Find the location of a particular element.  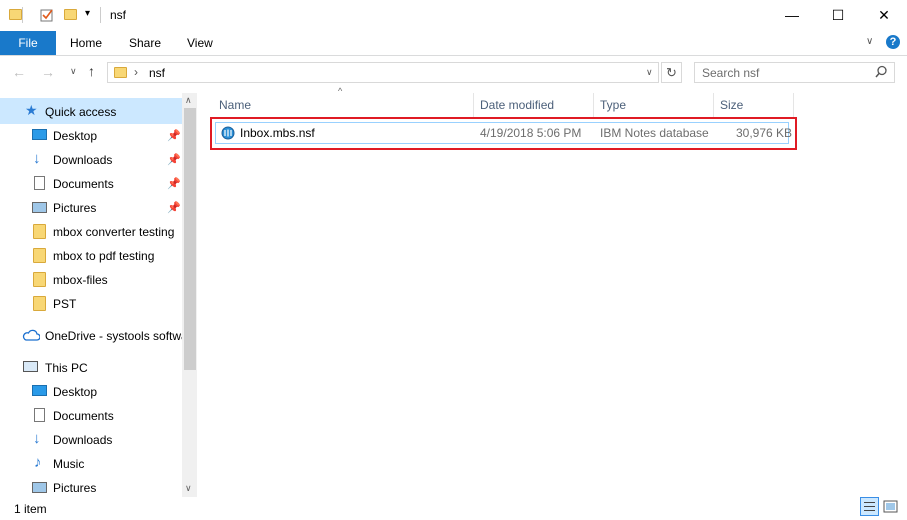

scroll-thumb is located at coordinates (190, 239).